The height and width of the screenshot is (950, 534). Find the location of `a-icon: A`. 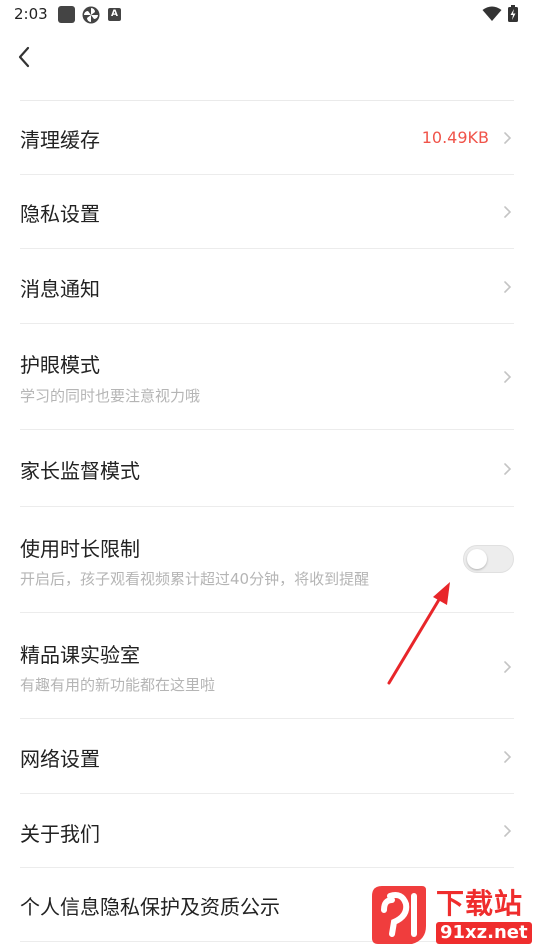

a-icon: A is located at coordinates (114, 14).